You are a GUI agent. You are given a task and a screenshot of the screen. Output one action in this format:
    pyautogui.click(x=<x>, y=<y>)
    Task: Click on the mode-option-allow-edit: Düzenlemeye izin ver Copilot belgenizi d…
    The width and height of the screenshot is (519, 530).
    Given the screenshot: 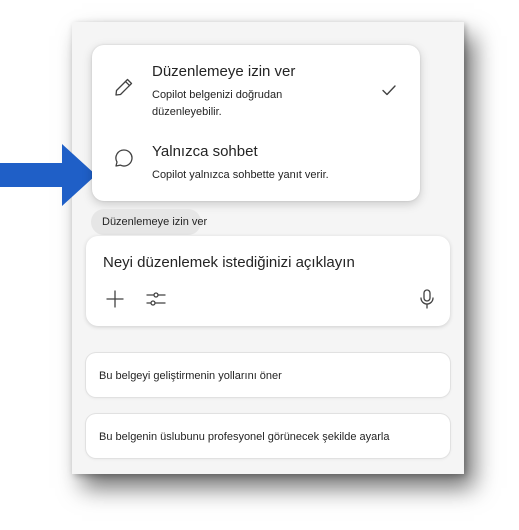 What is the action you would take?
    pyautogui.click(x=256, y=94)
    